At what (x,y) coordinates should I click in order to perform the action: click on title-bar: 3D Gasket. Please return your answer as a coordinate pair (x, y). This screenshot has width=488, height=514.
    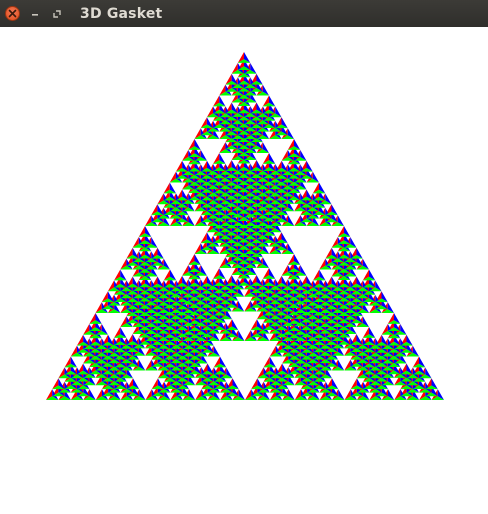
    Looking at the image, I should click on (244, 13).